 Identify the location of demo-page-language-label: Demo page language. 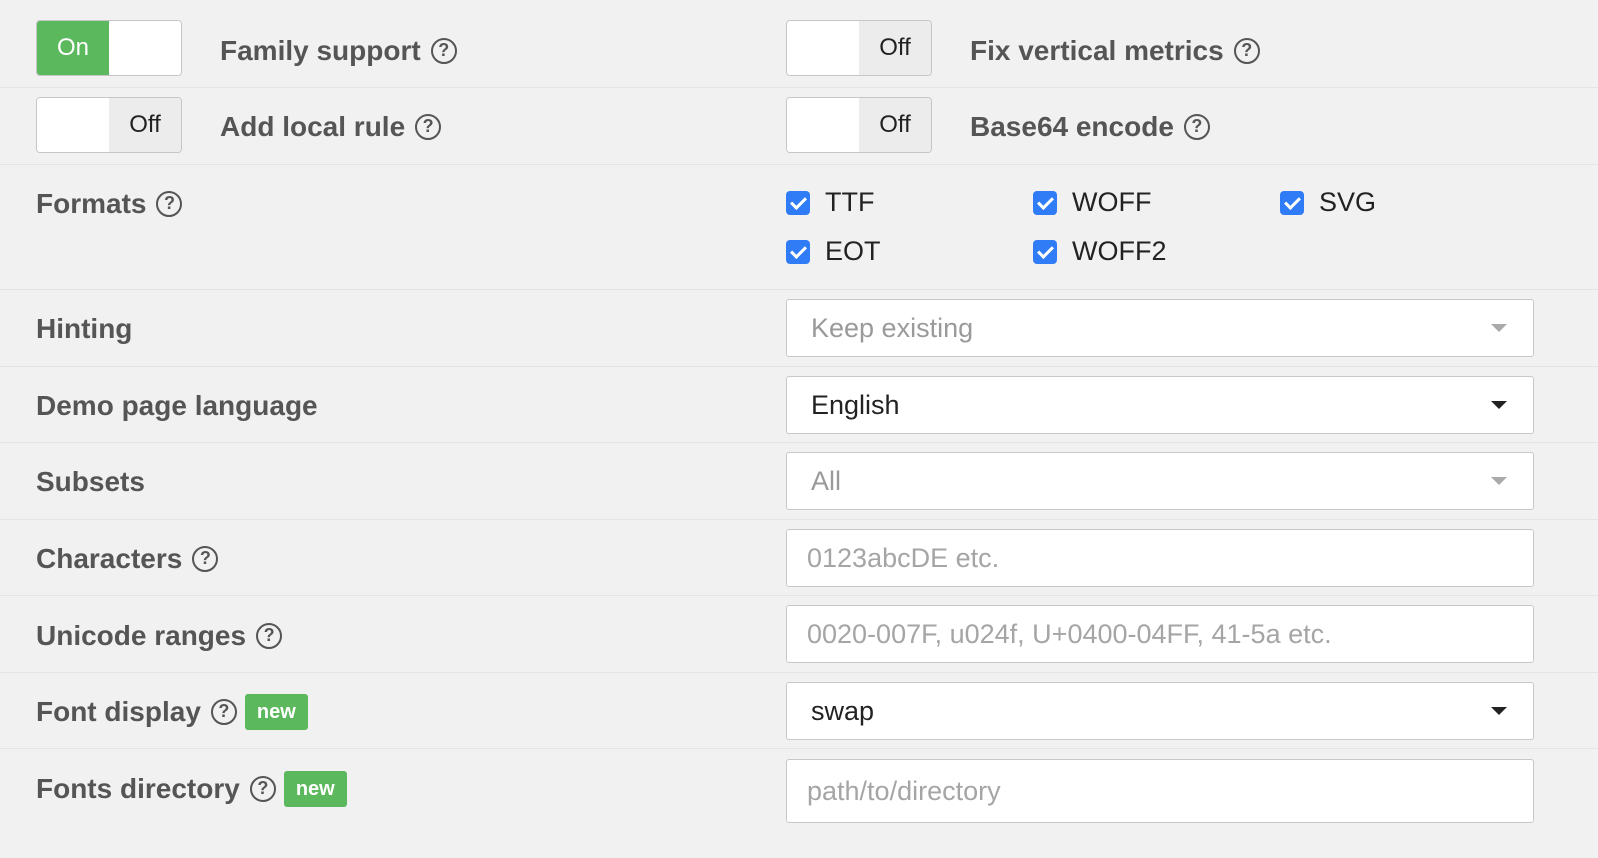
(177, 405).